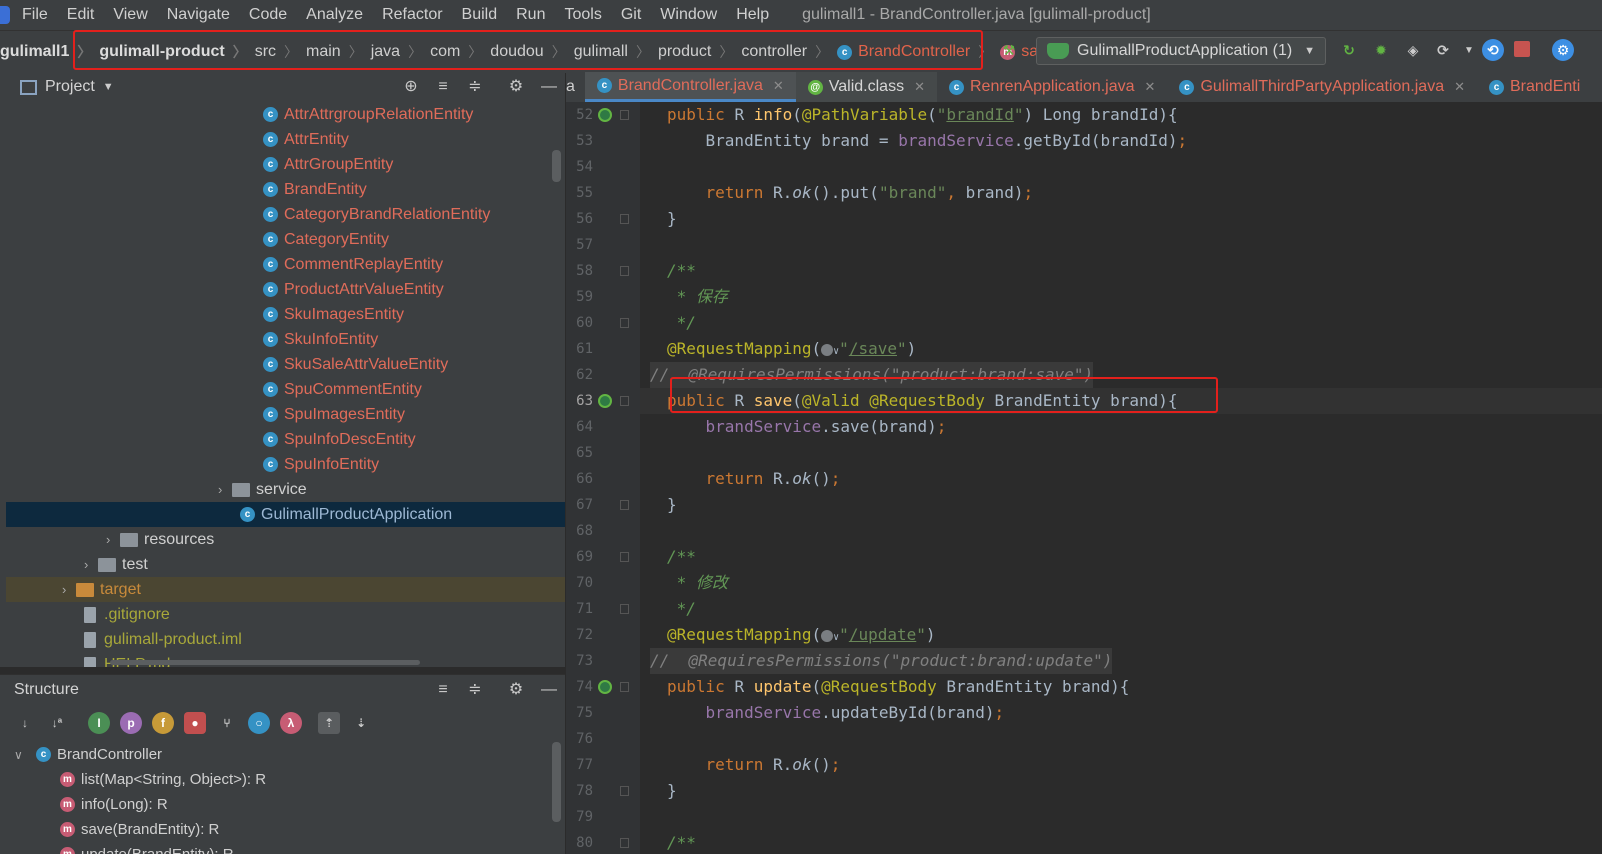 The height and width of the screenshot is (854, 1602). Describe the element at coordinates (866, 87) in the screenshot. I see `tab-valid-class: @ Valid.class ✕` at that location.